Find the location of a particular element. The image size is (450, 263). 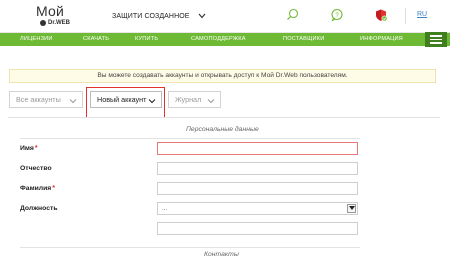

section-title-contacts: Контакты is located at coordinates (221, 254).